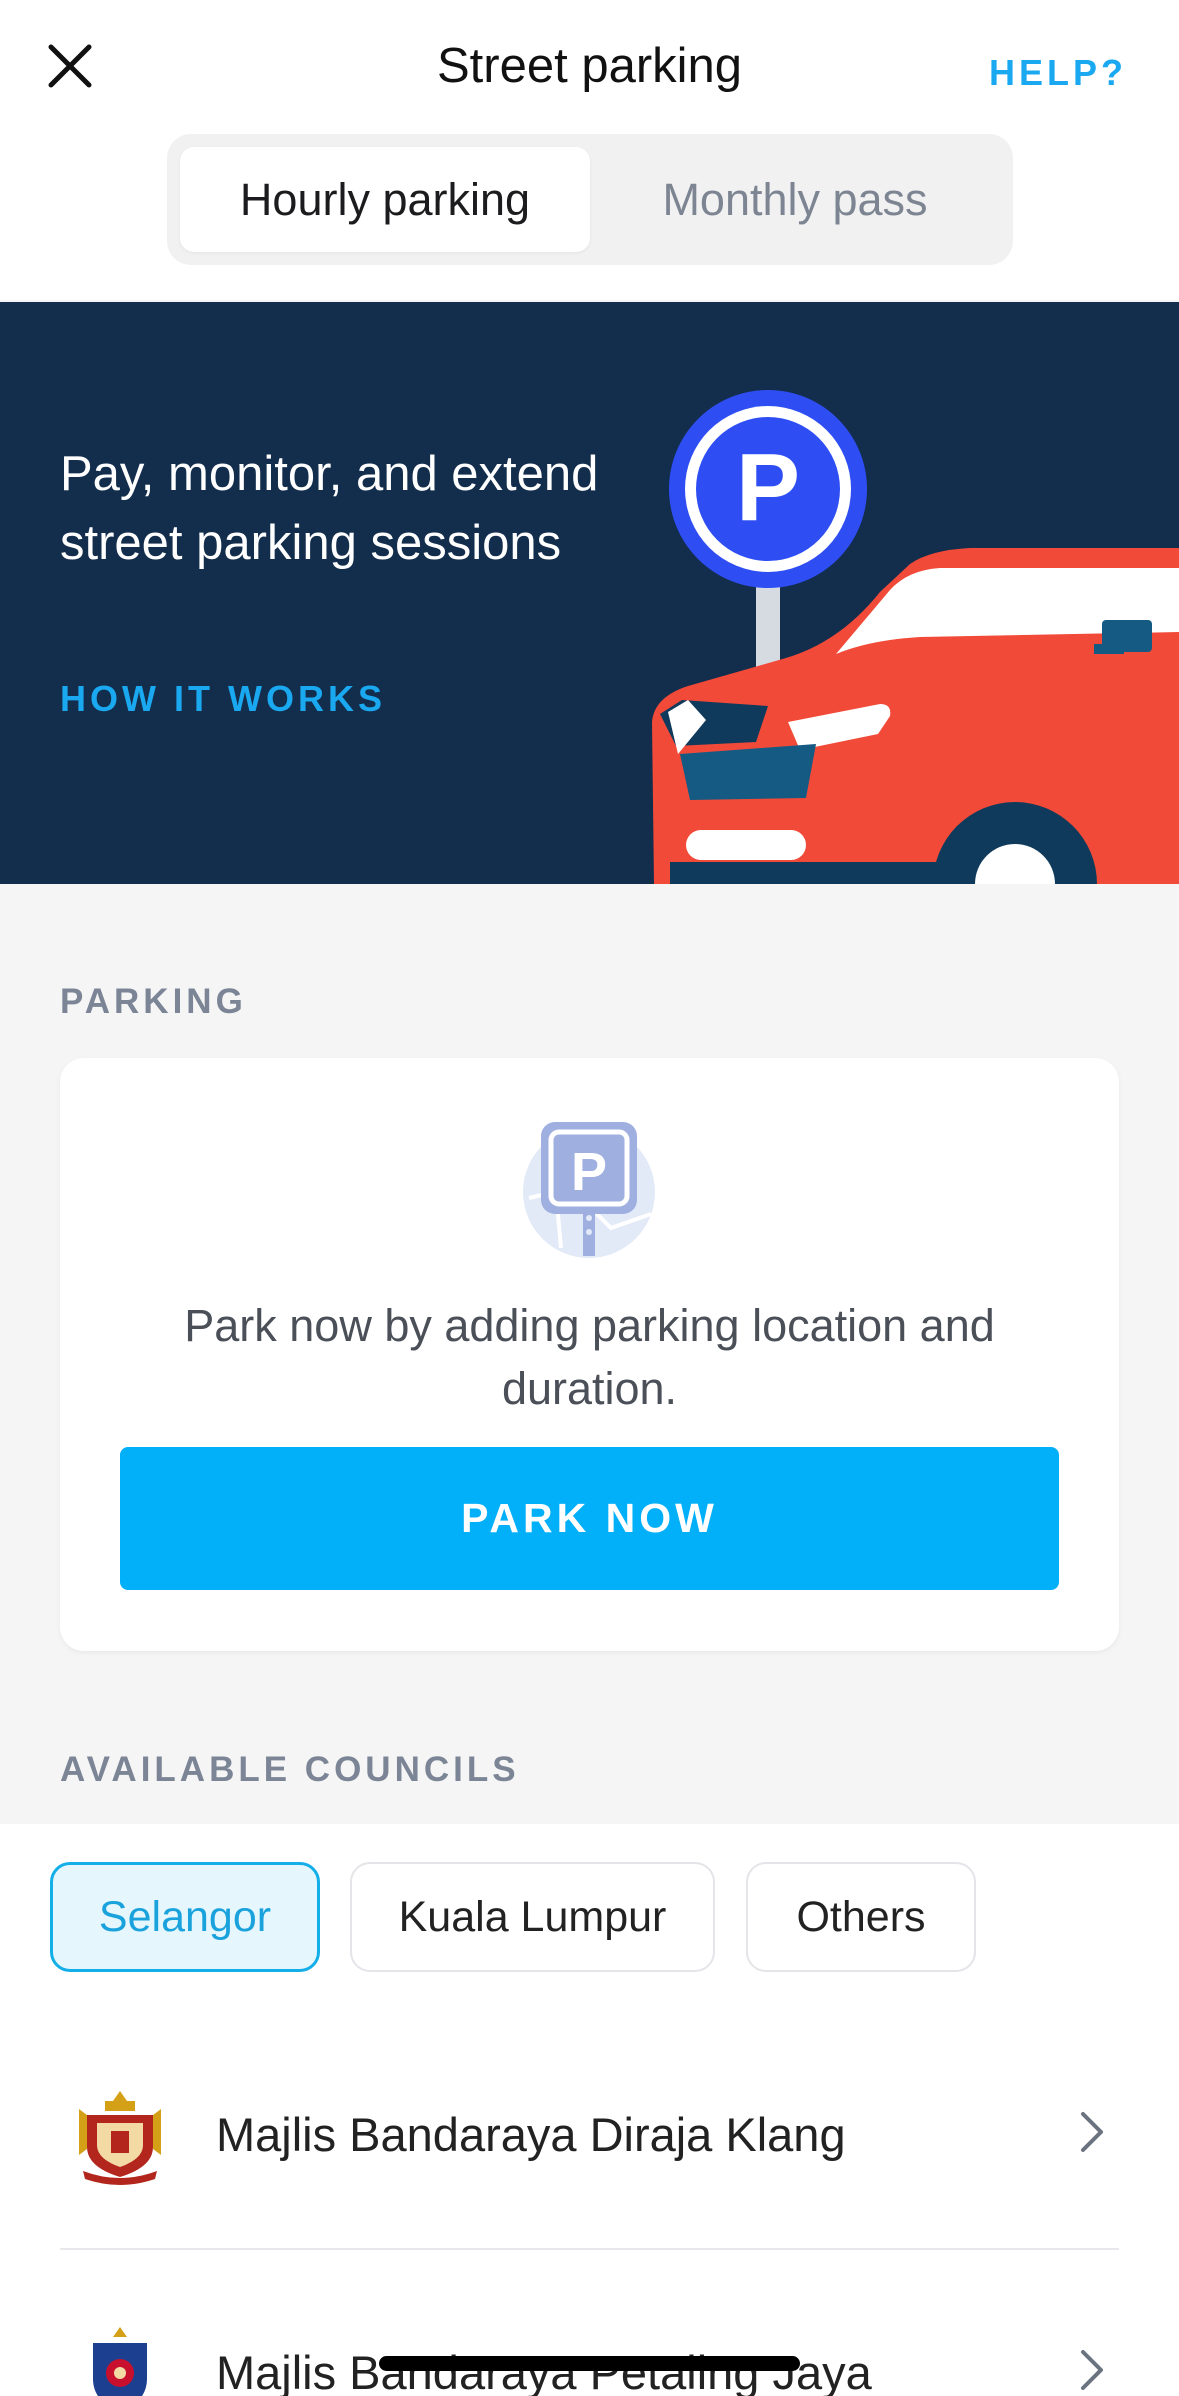  Describe the element at coordinates (589, 2363) in the screenshot. I see `home-indicator` at that location.